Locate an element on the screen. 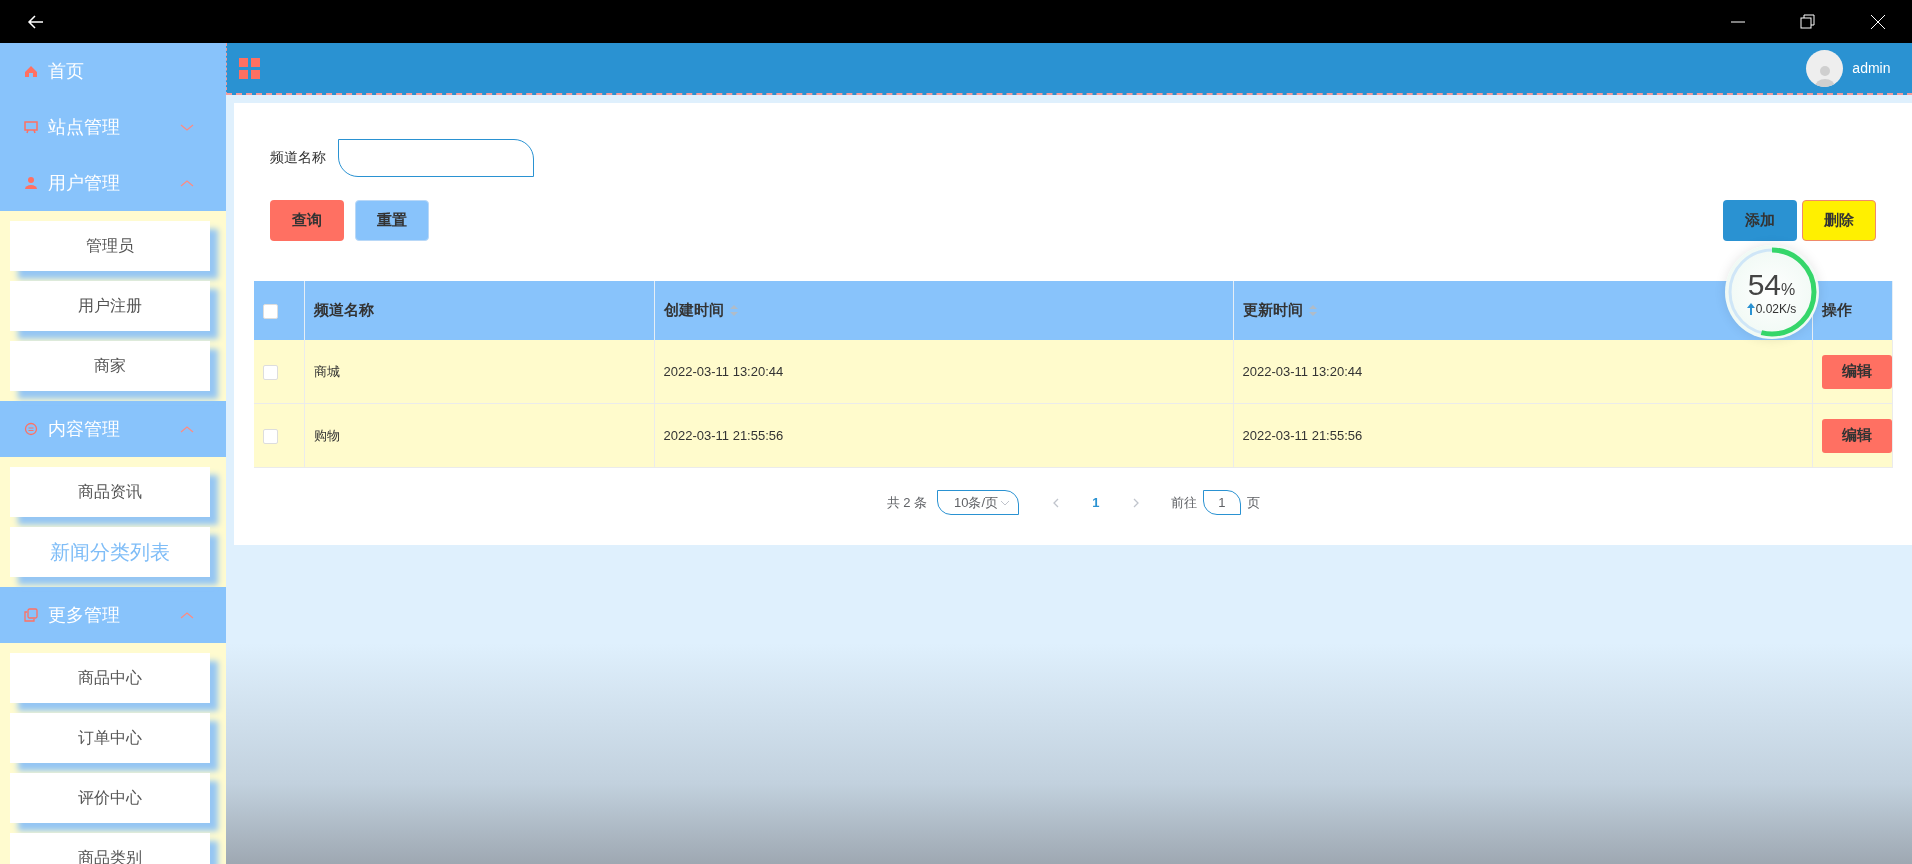 The image size is (1912, 864). select-all-checkbox is located at coordinates (270, 312).